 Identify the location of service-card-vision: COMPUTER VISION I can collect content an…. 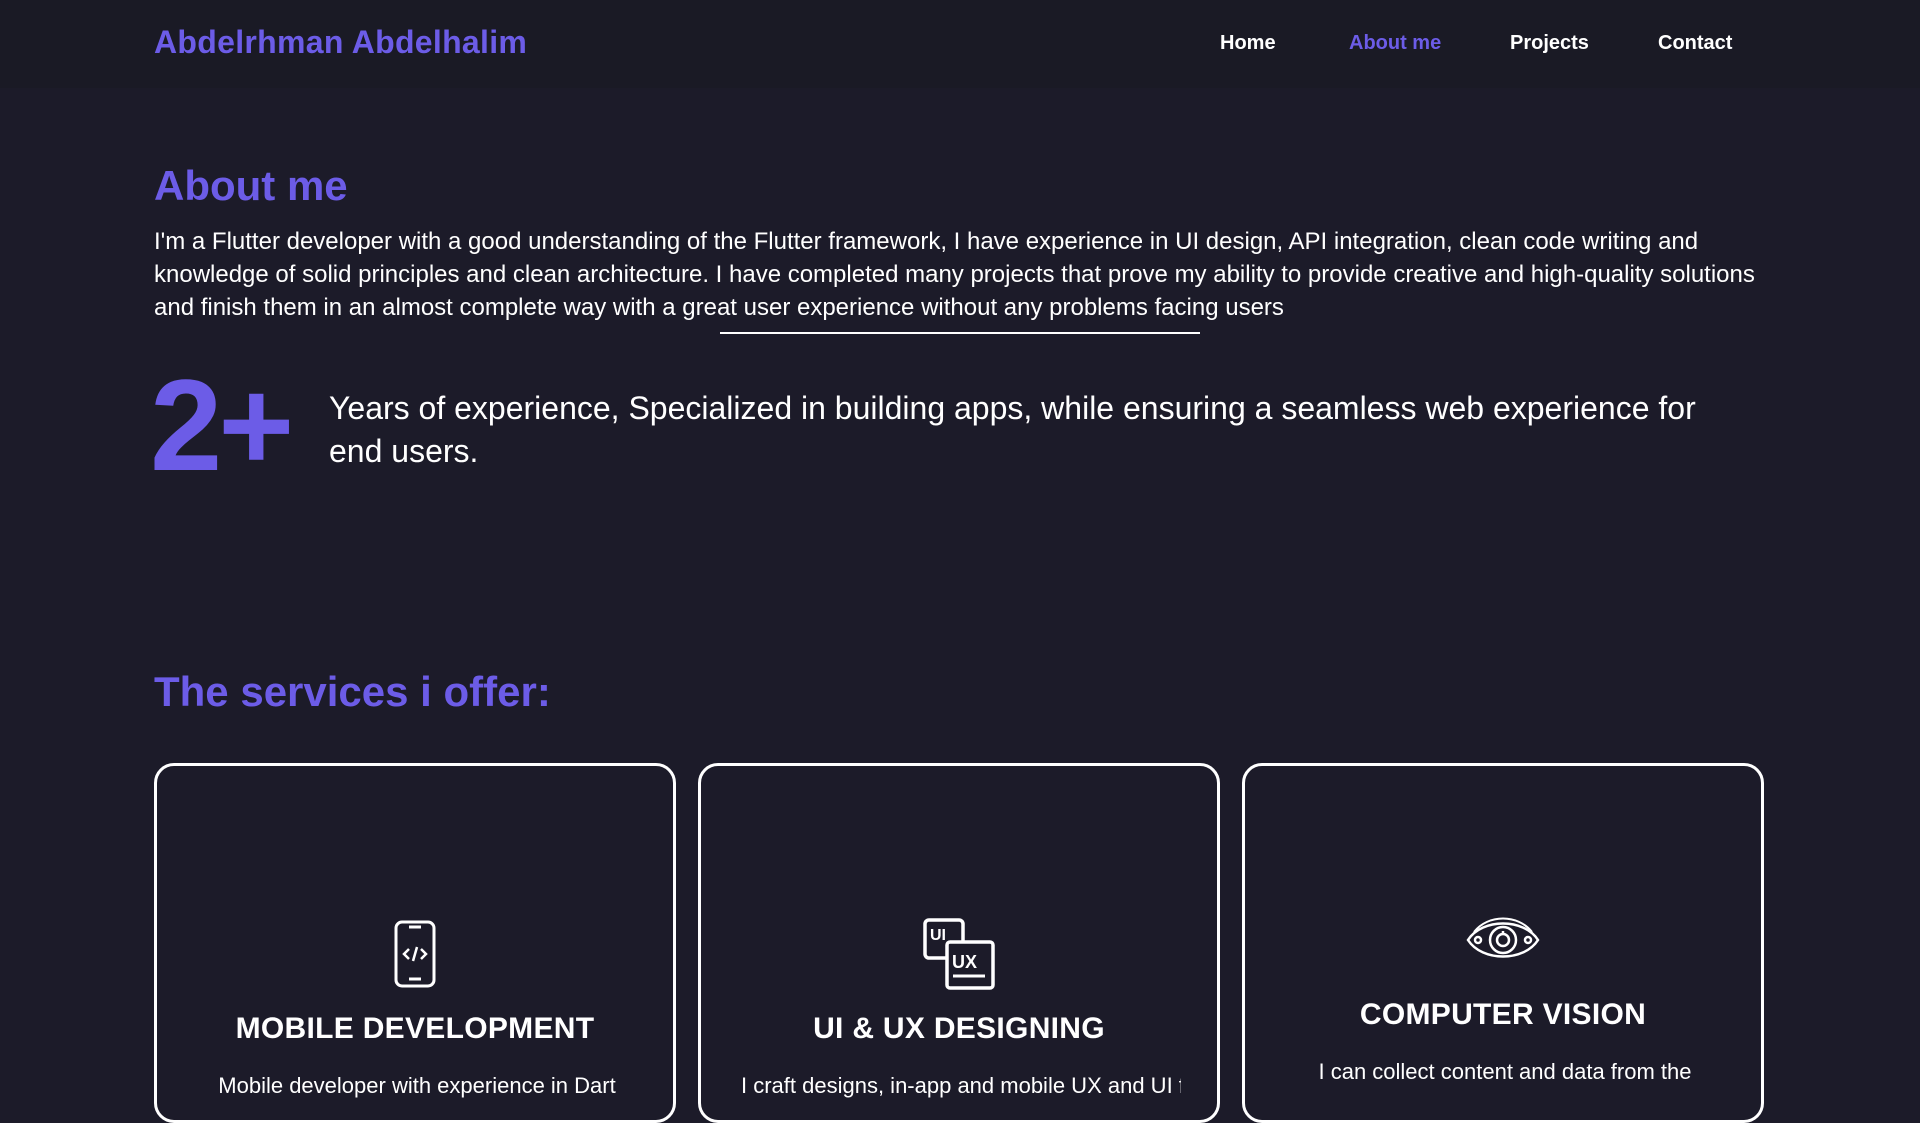
(1503, 943).